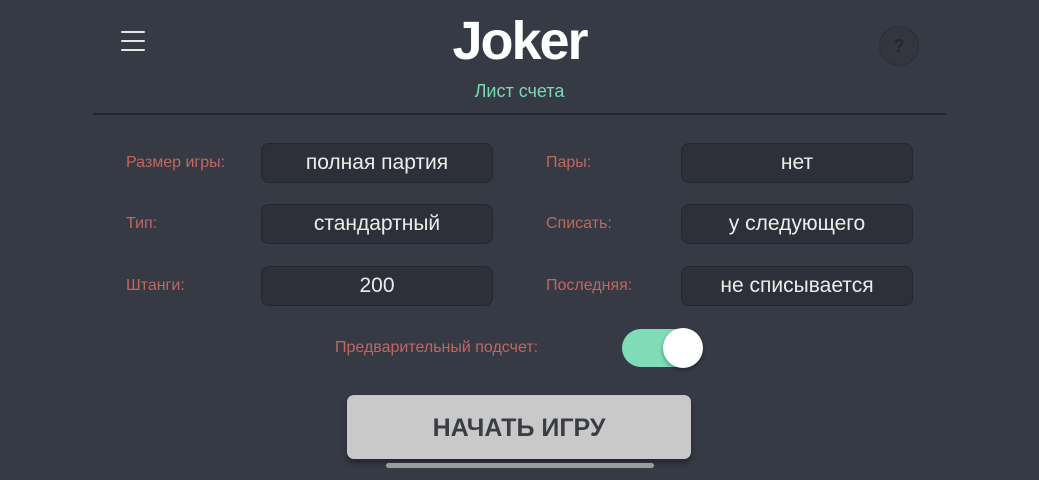 This screenshot has height=480, width=1039. Describe the element at coordinates (377, 224) in the screenshot. I see `type-select: стандартный` at that location.